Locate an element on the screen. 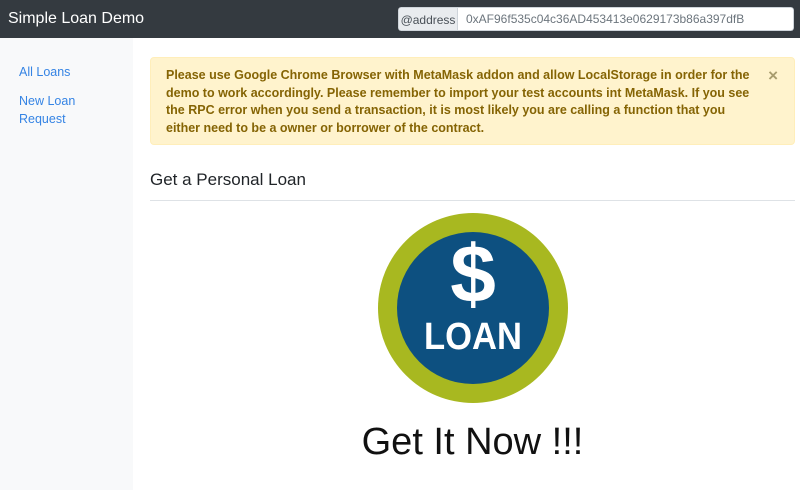 The width and height of the screenshot is (800, 490). dollar-symbol: $ is located at coordinates (473, 274).